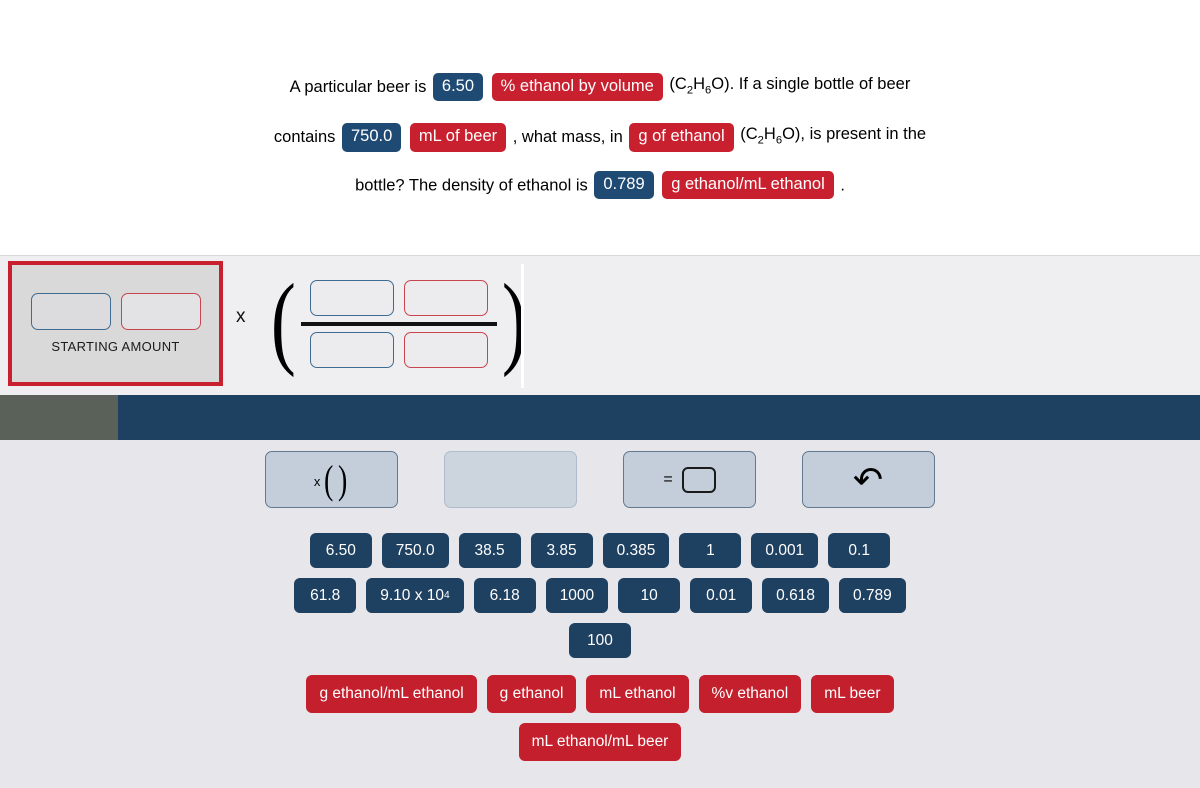  What do you see at coordinates (510, 479) in the screenshot?
I see `blank-disabled-button` at bounding box center [510, 479].